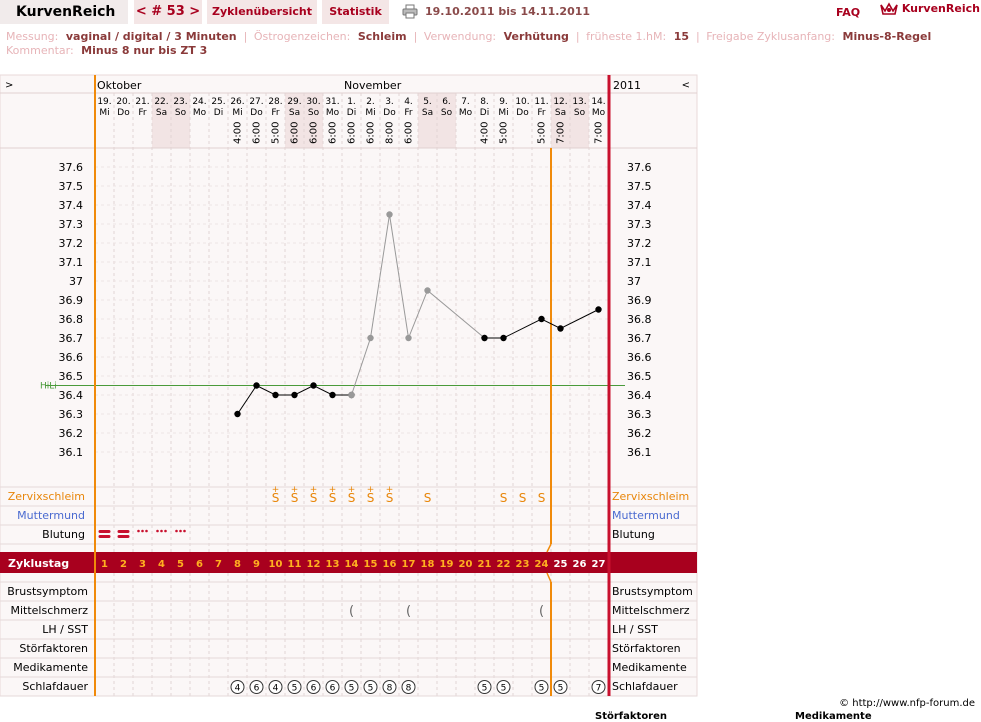 This screenshot has width=981, height=722. What do you see at coordinates (652, 591) in the screenshot?
I see `row-label-right-0: Brustsymptom` at bounding box center [652, 591].